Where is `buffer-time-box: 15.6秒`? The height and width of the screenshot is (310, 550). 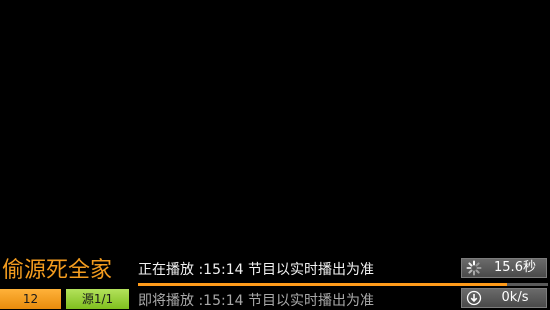
buffer-time-box: 15.6秒 is located at coordinates (504, 268).